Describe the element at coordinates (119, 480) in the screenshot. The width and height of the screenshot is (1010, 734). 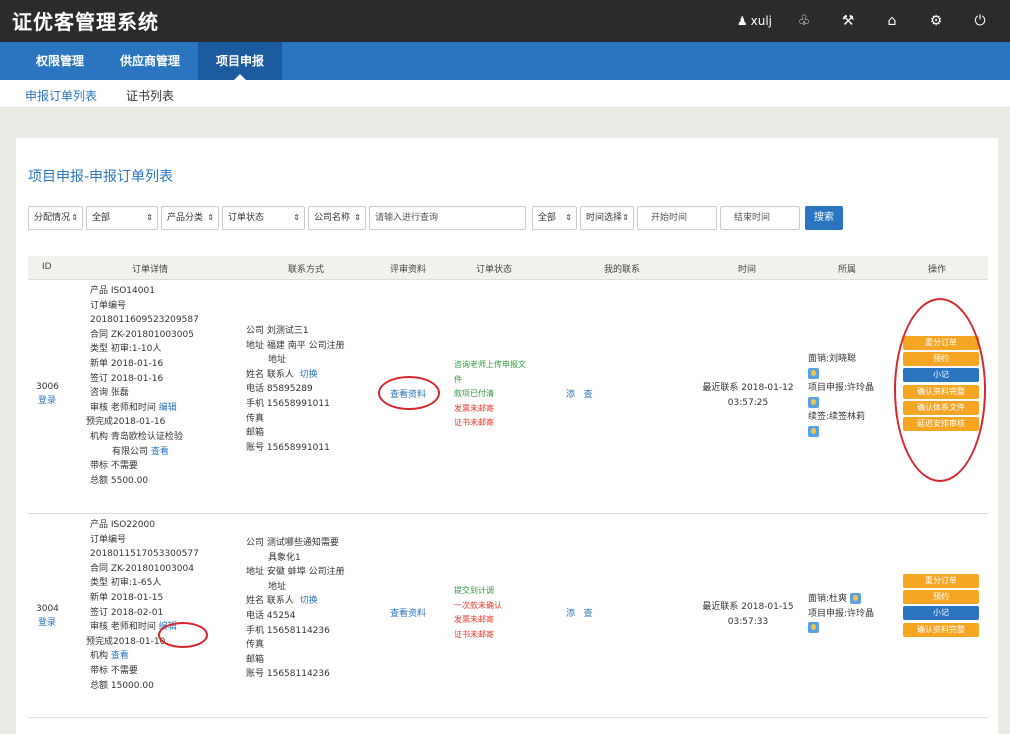
I see `detail-total: 总额 5500.00` at that location.